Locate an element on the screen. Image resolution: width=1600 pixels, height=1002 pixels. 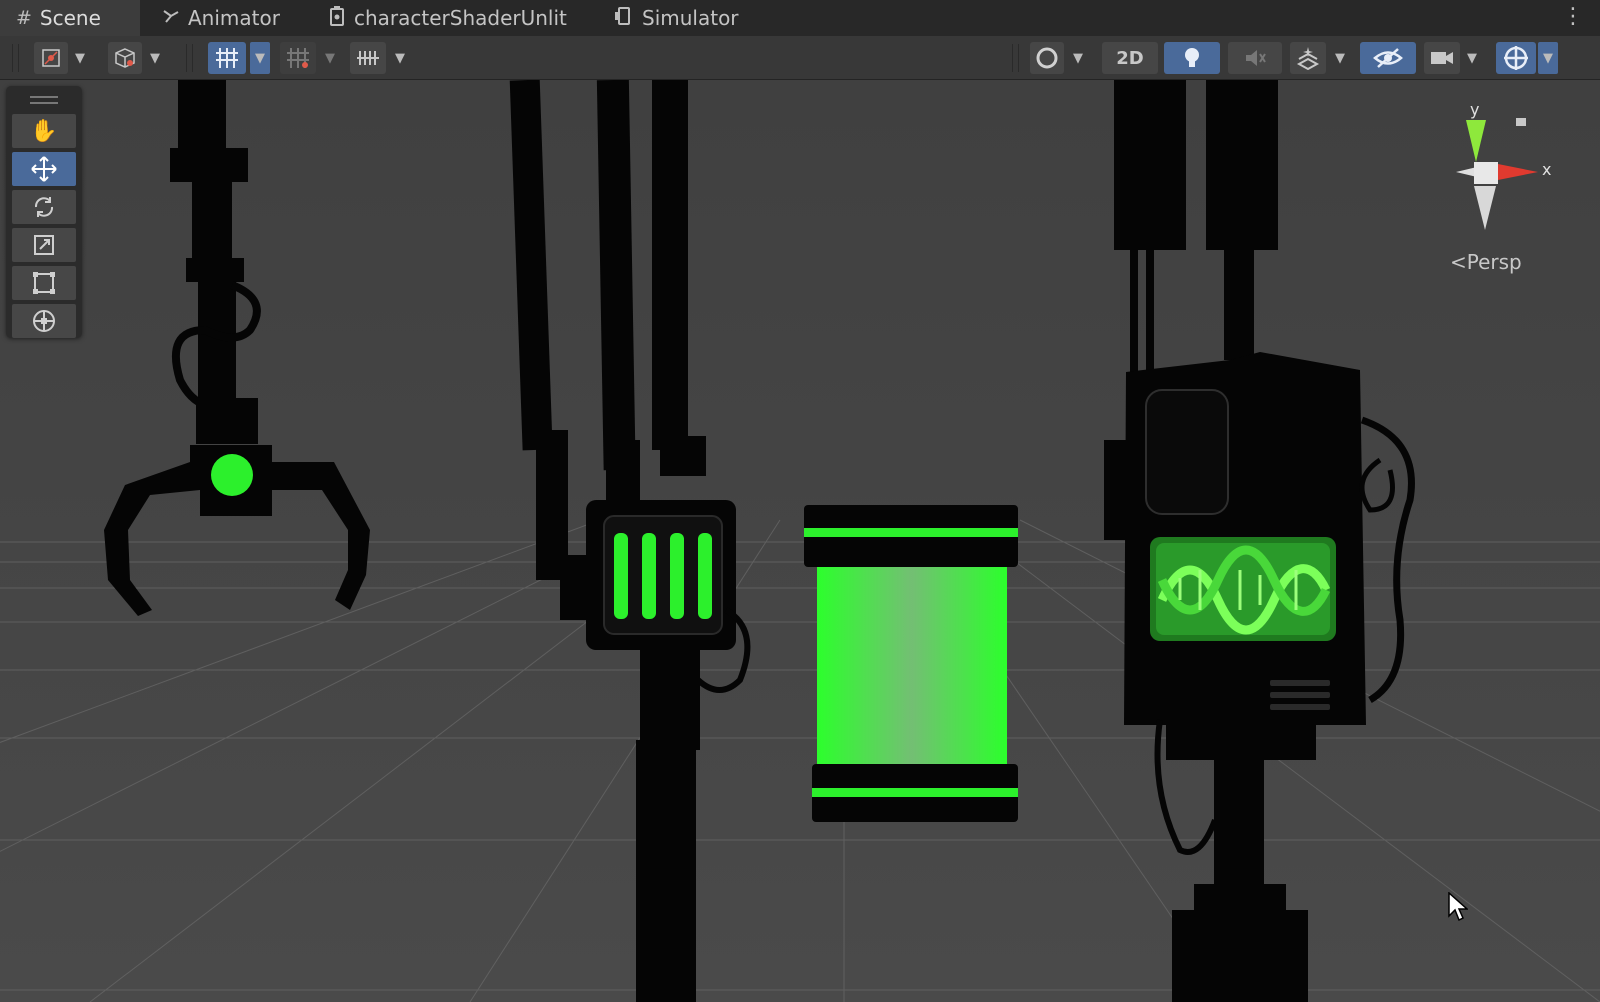
tab-simulator: Simulator is located at coordinates (676, 18).